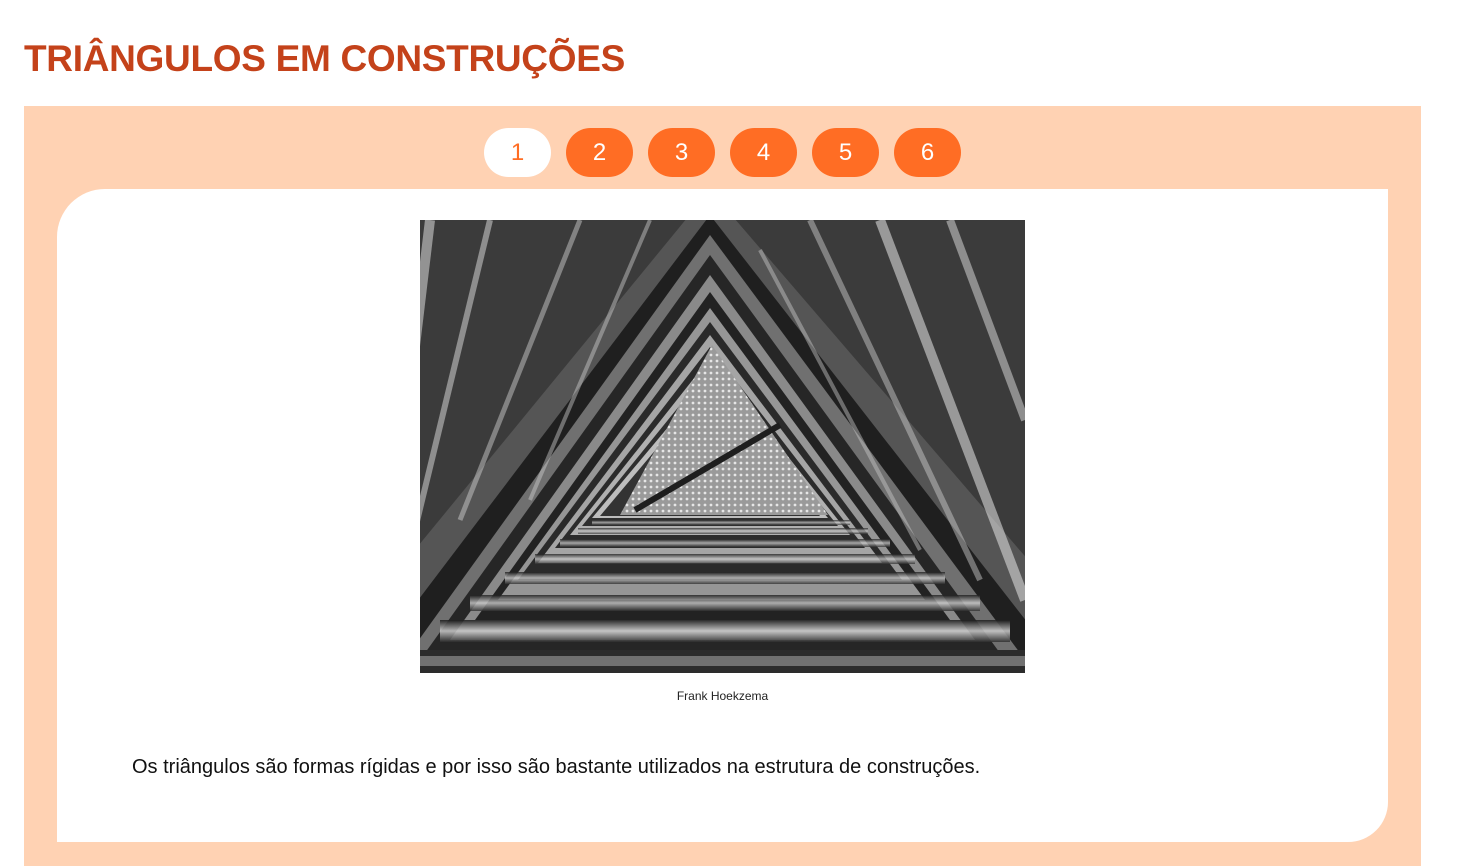  What do you see at coordinates (845, 152) in the screenshot?
I see `page-button-5: 5` at bounding box center [845, 152].